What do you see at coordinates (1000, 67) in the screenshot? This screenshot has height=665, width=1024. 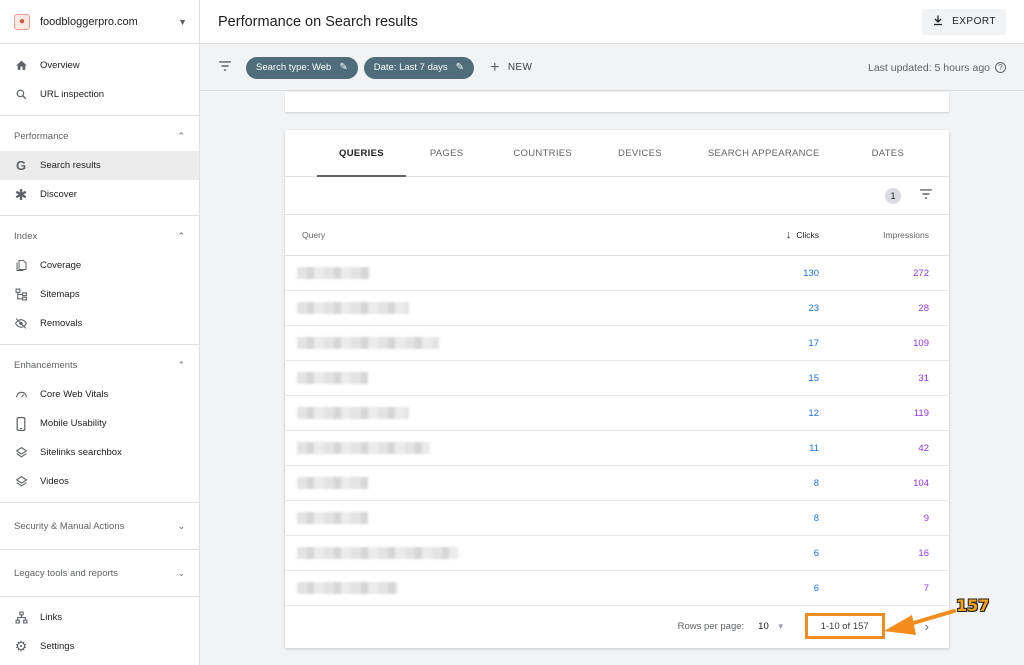 I see `help-icon: ?` at bounding box center [1000, 67].